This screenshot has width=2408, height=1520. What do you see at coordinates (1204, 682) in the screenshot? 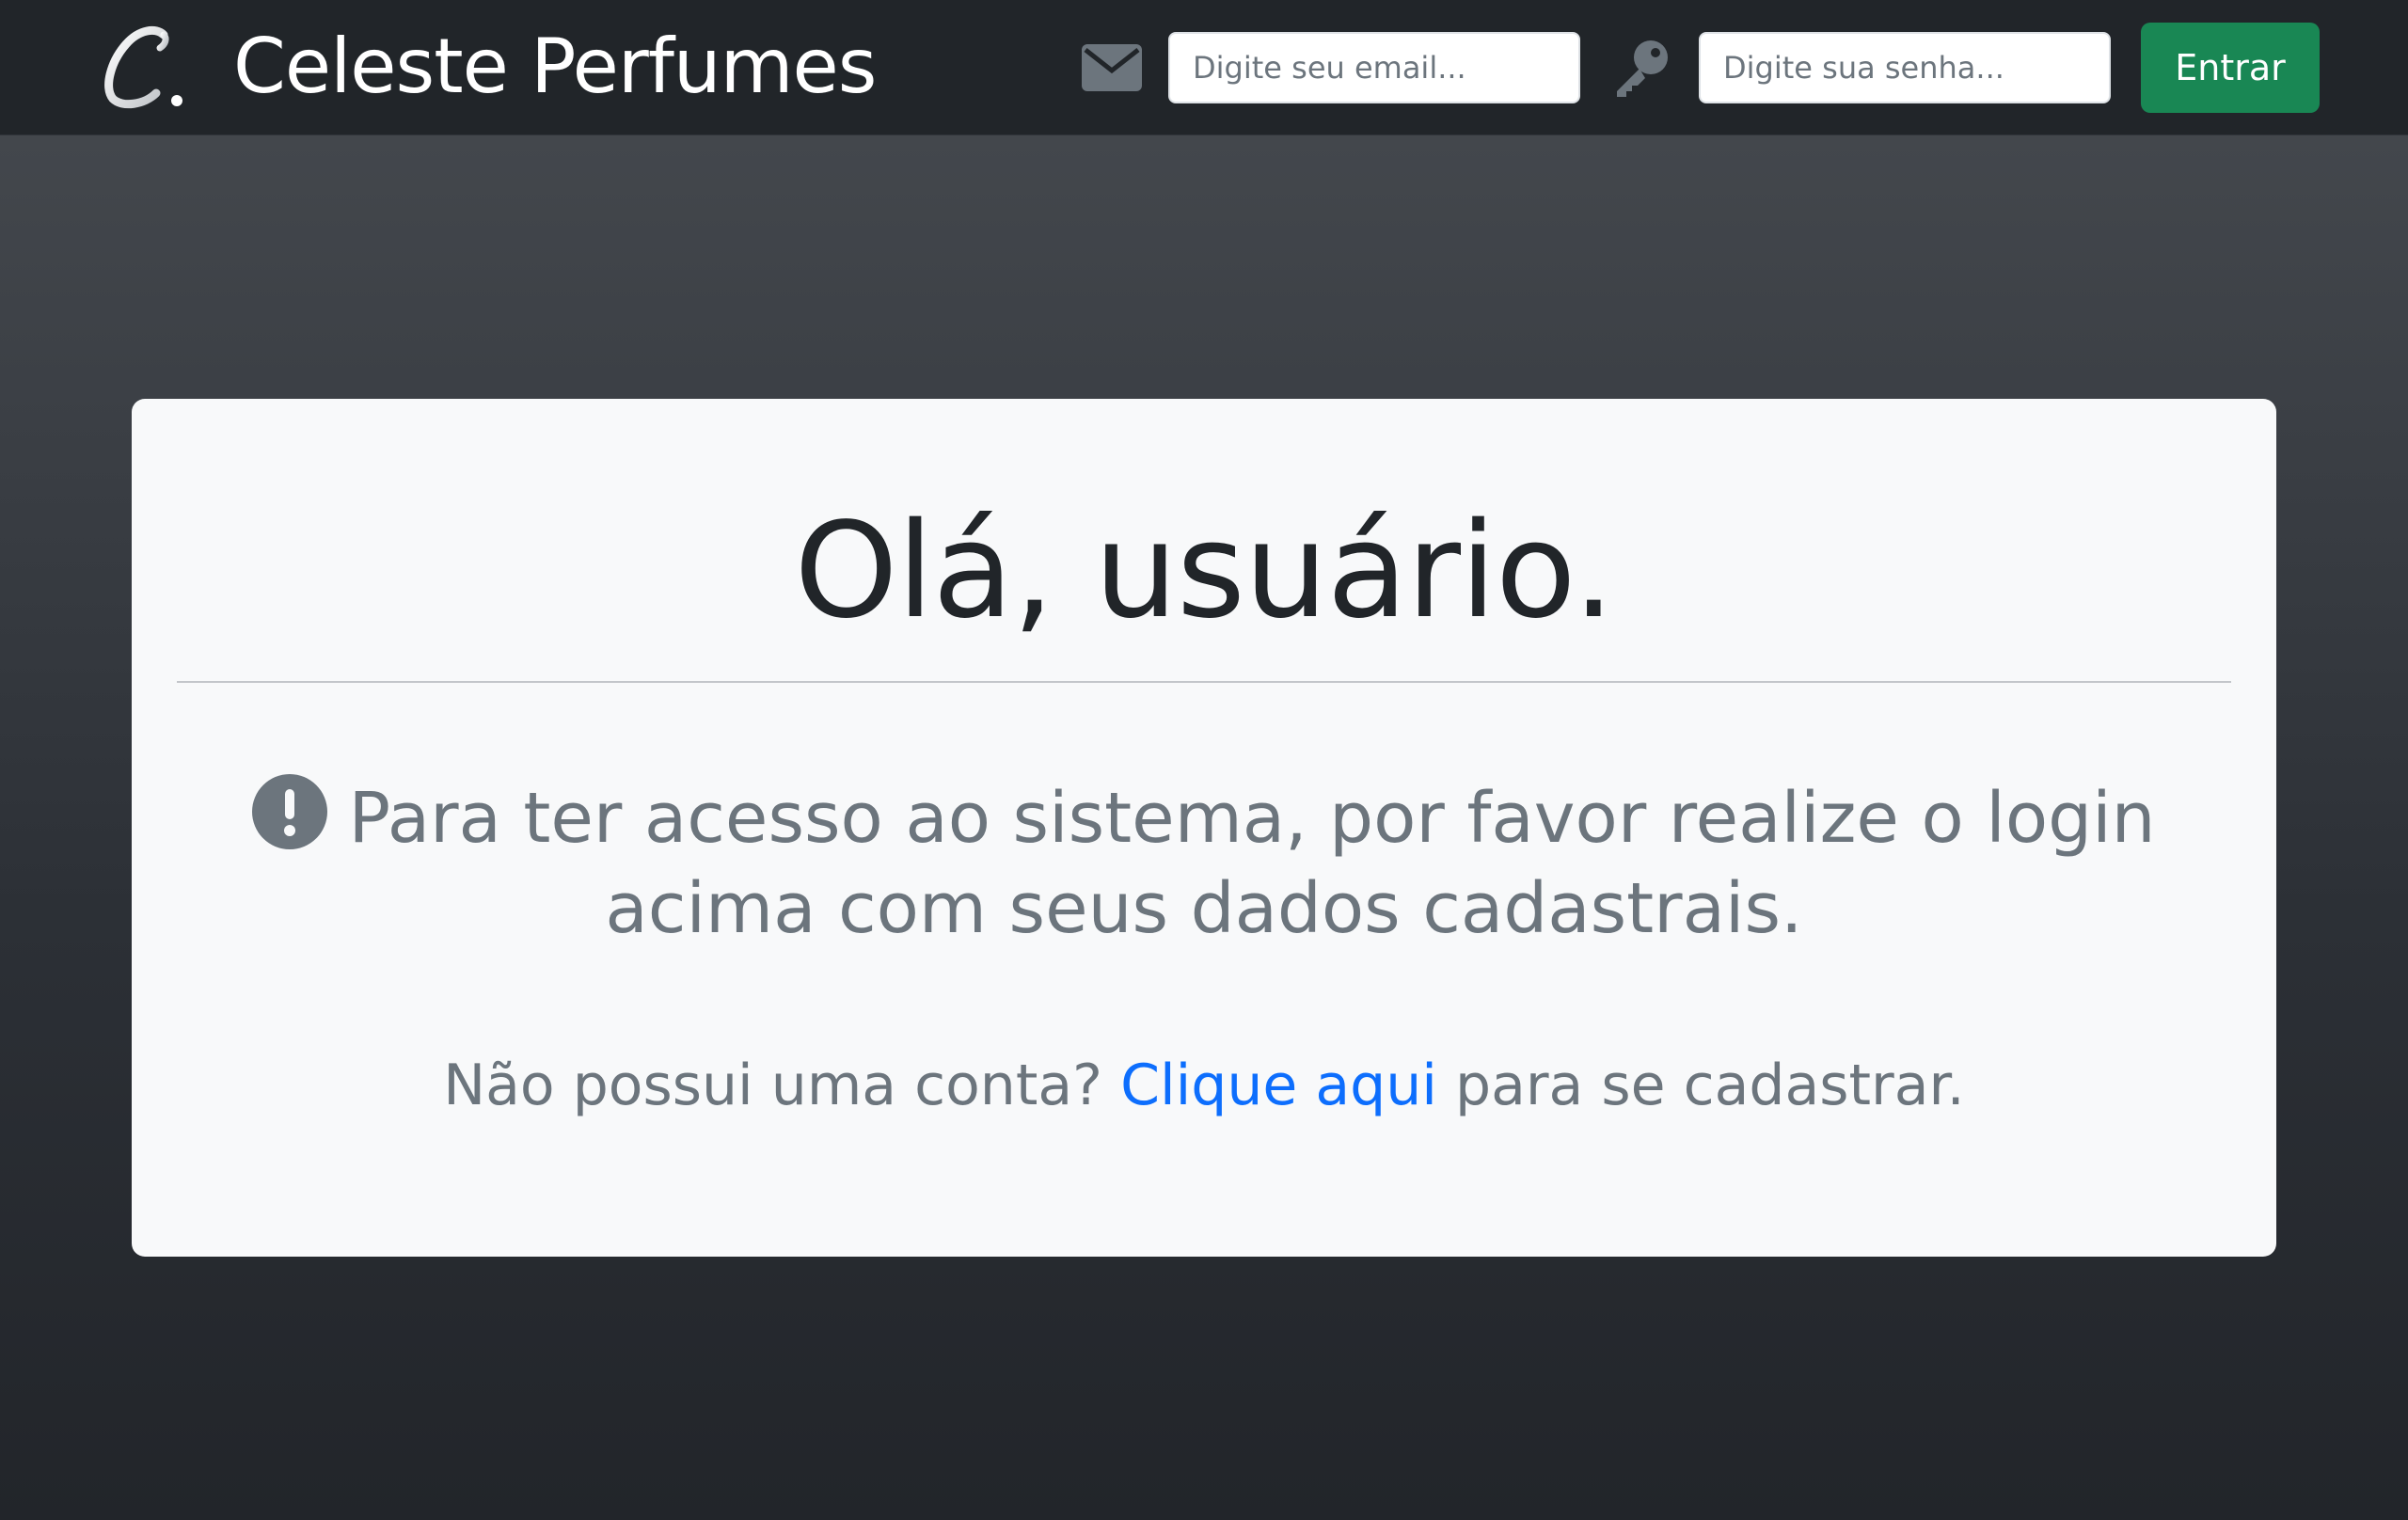
I see `divider` at bounding box center [1204, 682].